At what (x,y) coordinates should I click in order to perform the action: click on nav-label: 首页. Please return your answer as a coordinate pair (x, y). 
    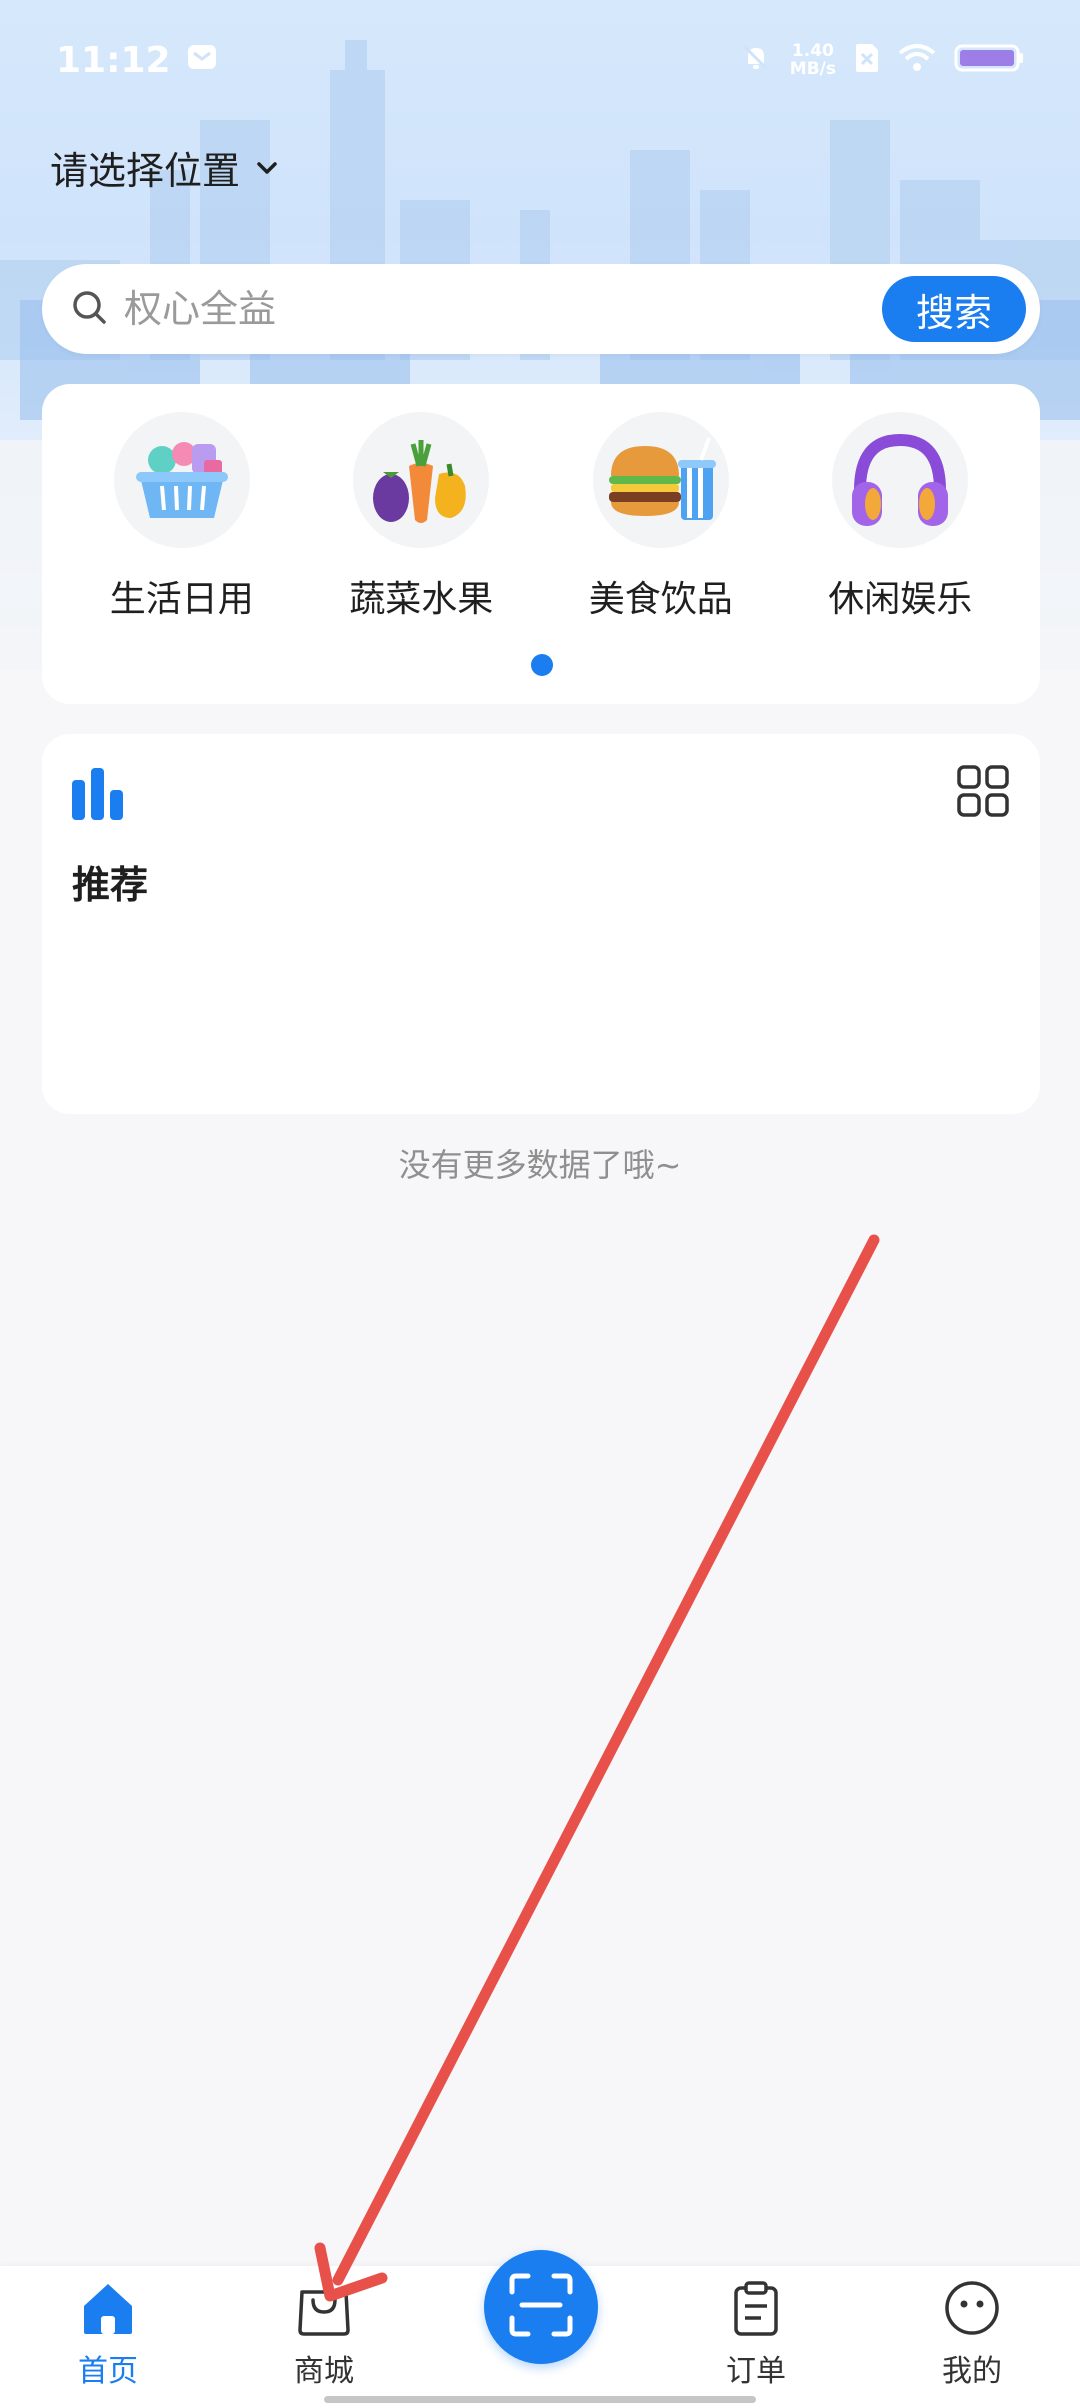
    Looking at the image, I should click on (108, 2371).